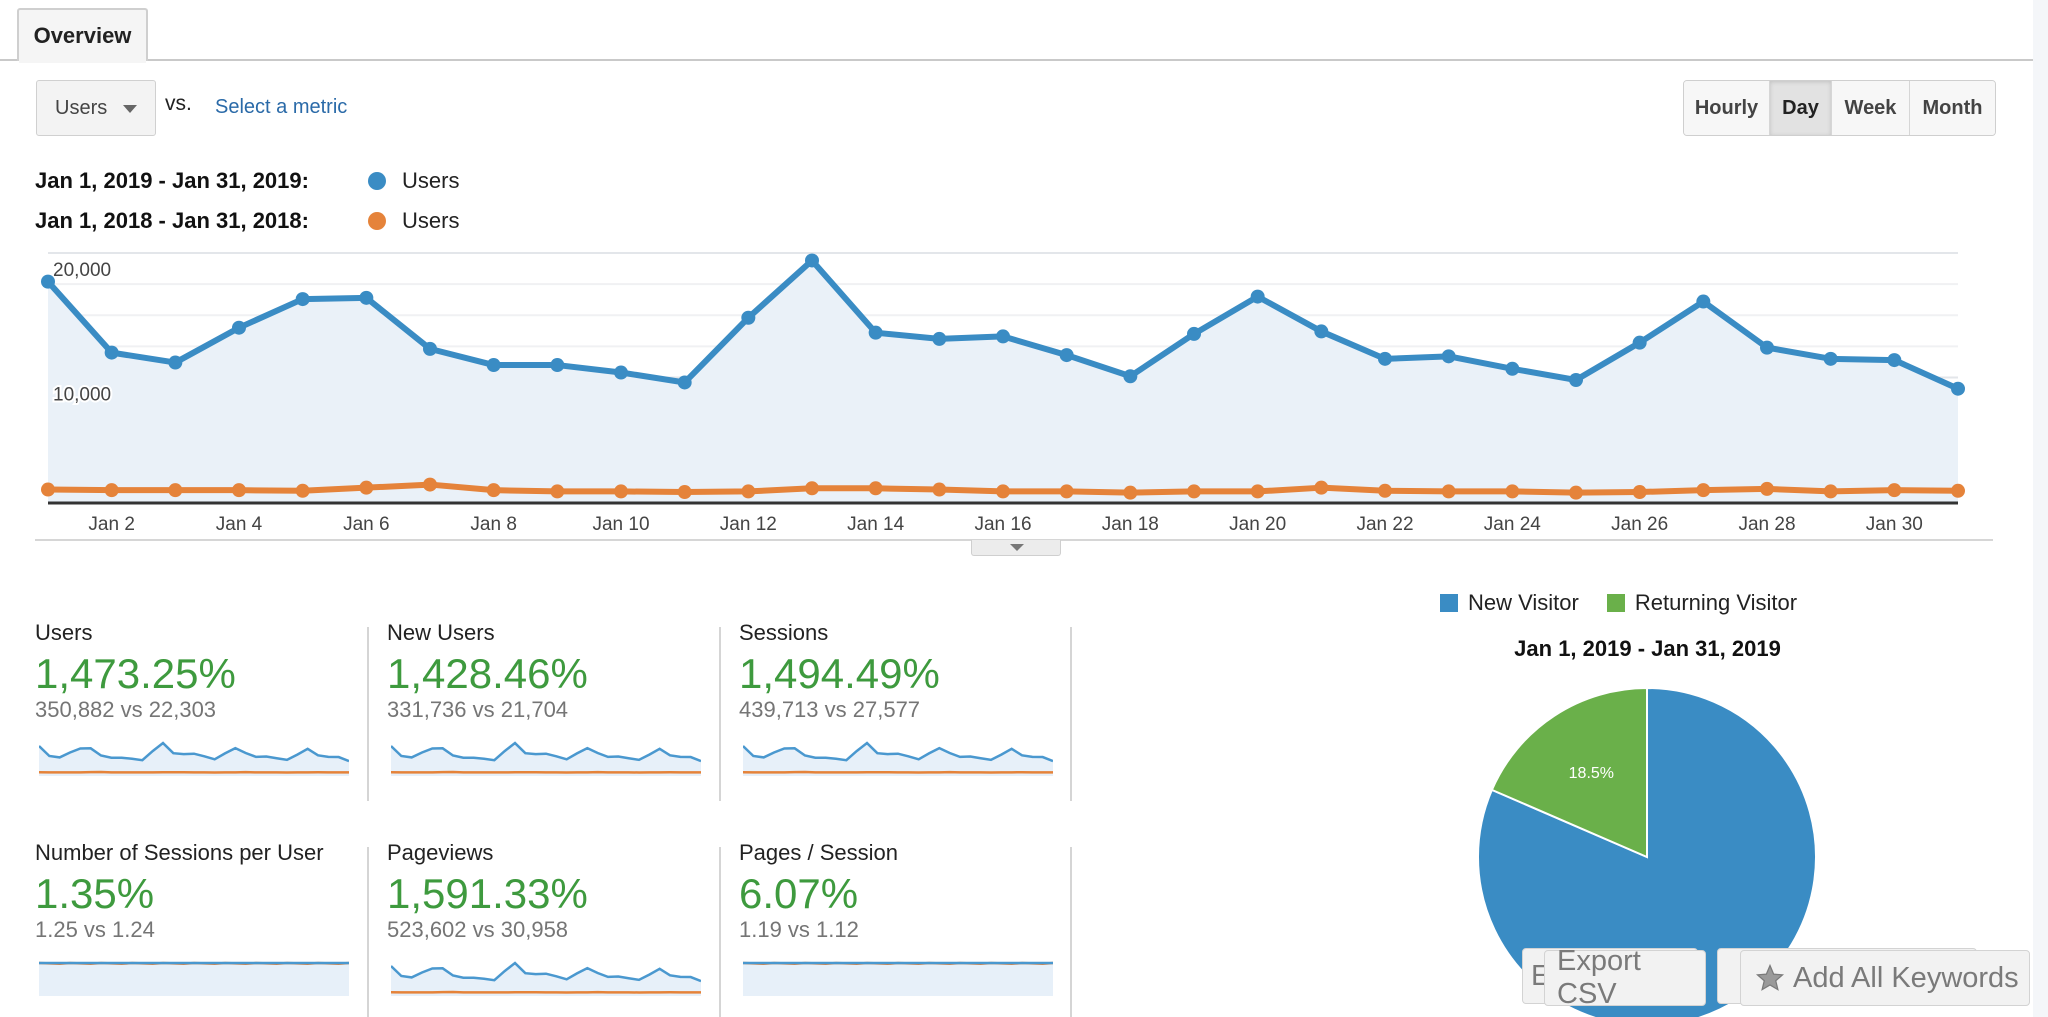 This screenshot has width=2048, height=1017. What do you see at coordinates (200, 707) in the screenshot?
I see `metric-card-users: Users 1,473.25% 350,882 vs 22,303` at bounding box center [200, 707].